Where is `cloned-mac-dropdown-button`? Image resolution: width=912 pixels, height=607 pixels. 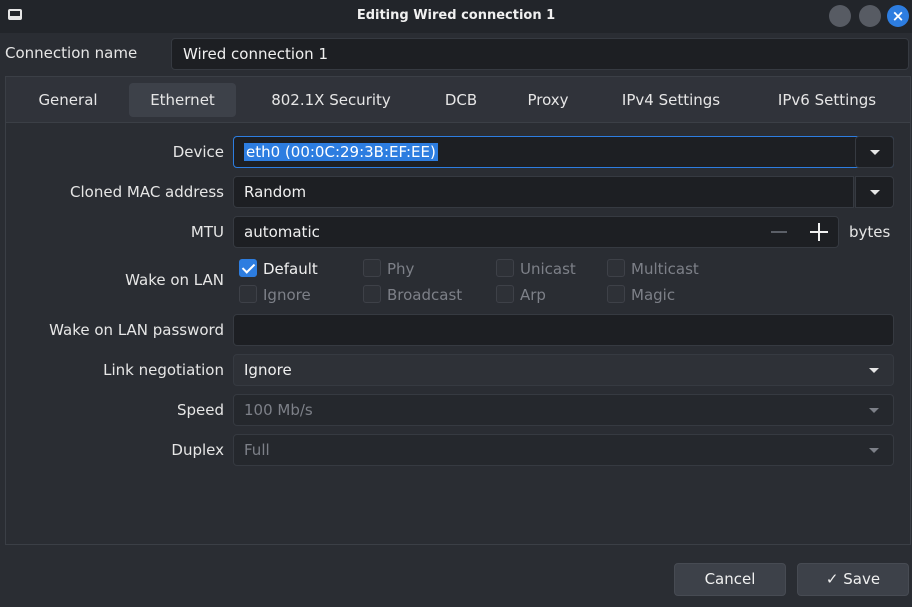
cloned-mac-dropdown-button is located at coordinates (874, 192).